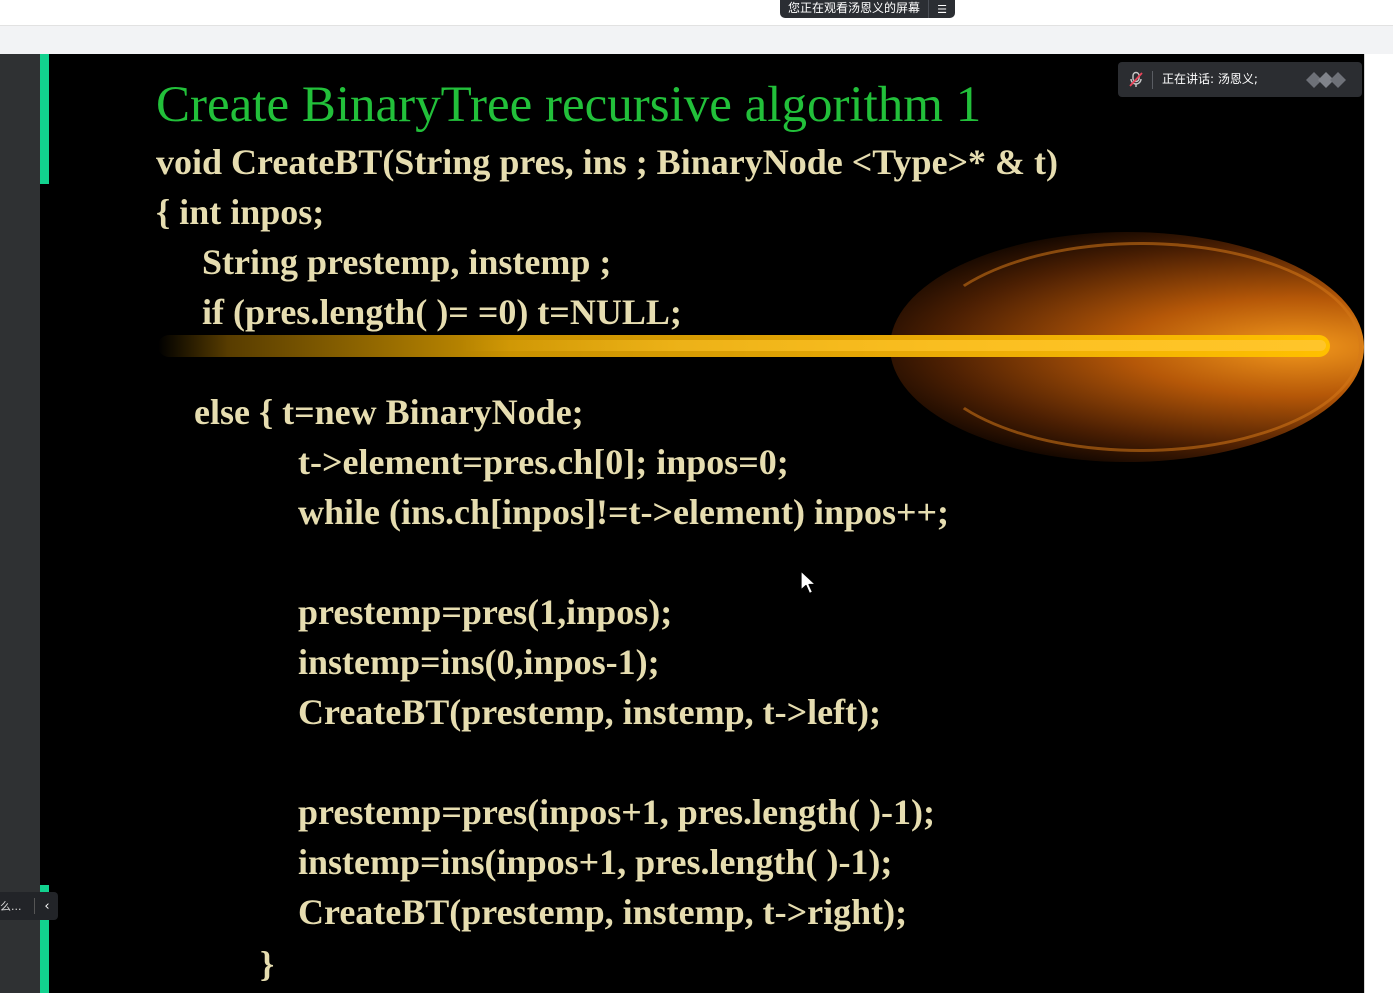 The height and width of the screenshot is (993, 1393). What do you see at coordinates (590, 712) in the screenshot?
I see `code-line: CreateBT(prestemp, instemp, t->left);` at bounding box center [590, 712].